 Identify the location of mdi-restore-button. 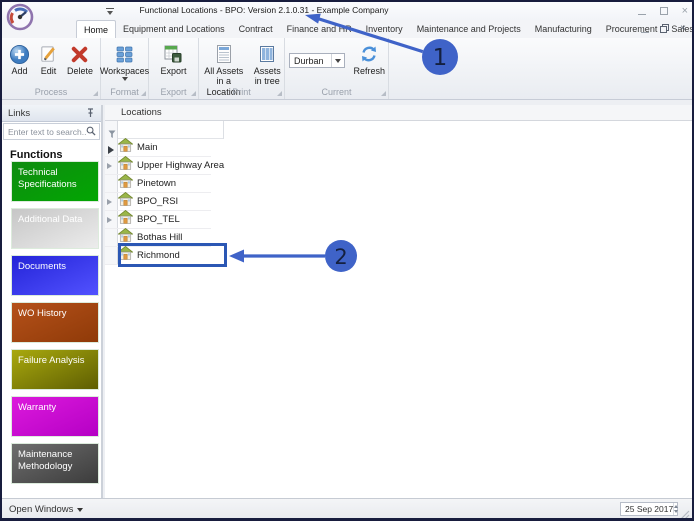
(665, 29).